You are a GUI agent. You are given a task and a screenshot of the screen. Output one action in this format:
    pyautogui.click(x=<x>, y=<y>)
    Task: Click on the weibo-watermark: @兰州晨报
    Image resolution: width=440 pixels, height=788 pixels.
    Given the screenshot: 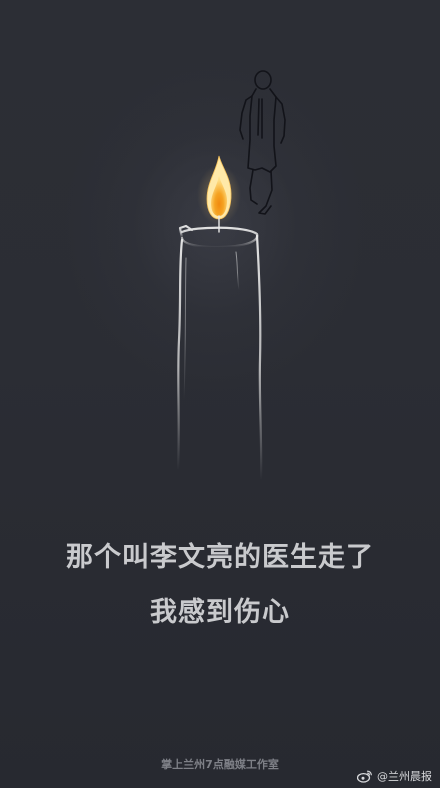 What is the action you would take?
    pyautogui.click(x=394, y=776)
    